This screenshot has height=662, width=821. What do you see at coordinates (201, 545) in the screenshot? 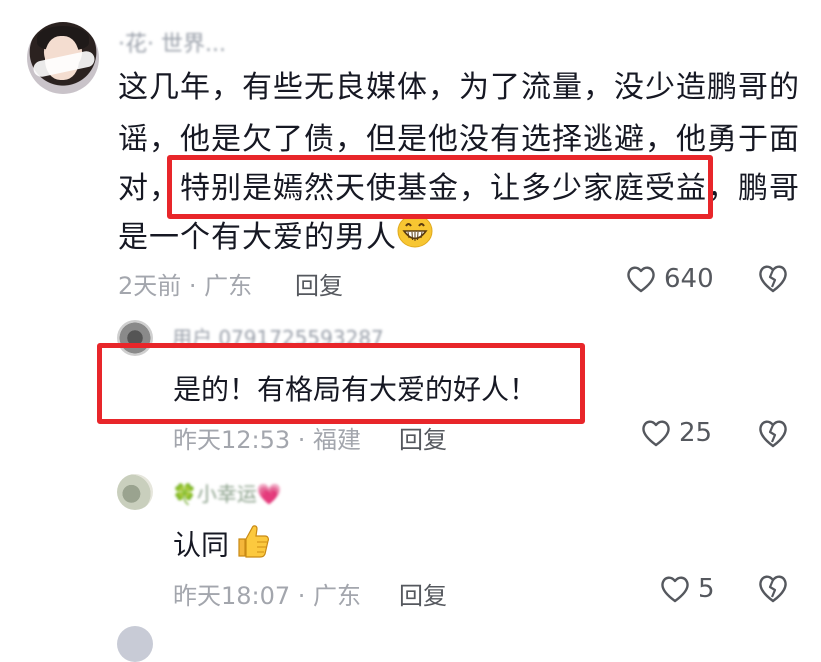
I see `reply-text-content: 认同` at bounding box center [201, 545].